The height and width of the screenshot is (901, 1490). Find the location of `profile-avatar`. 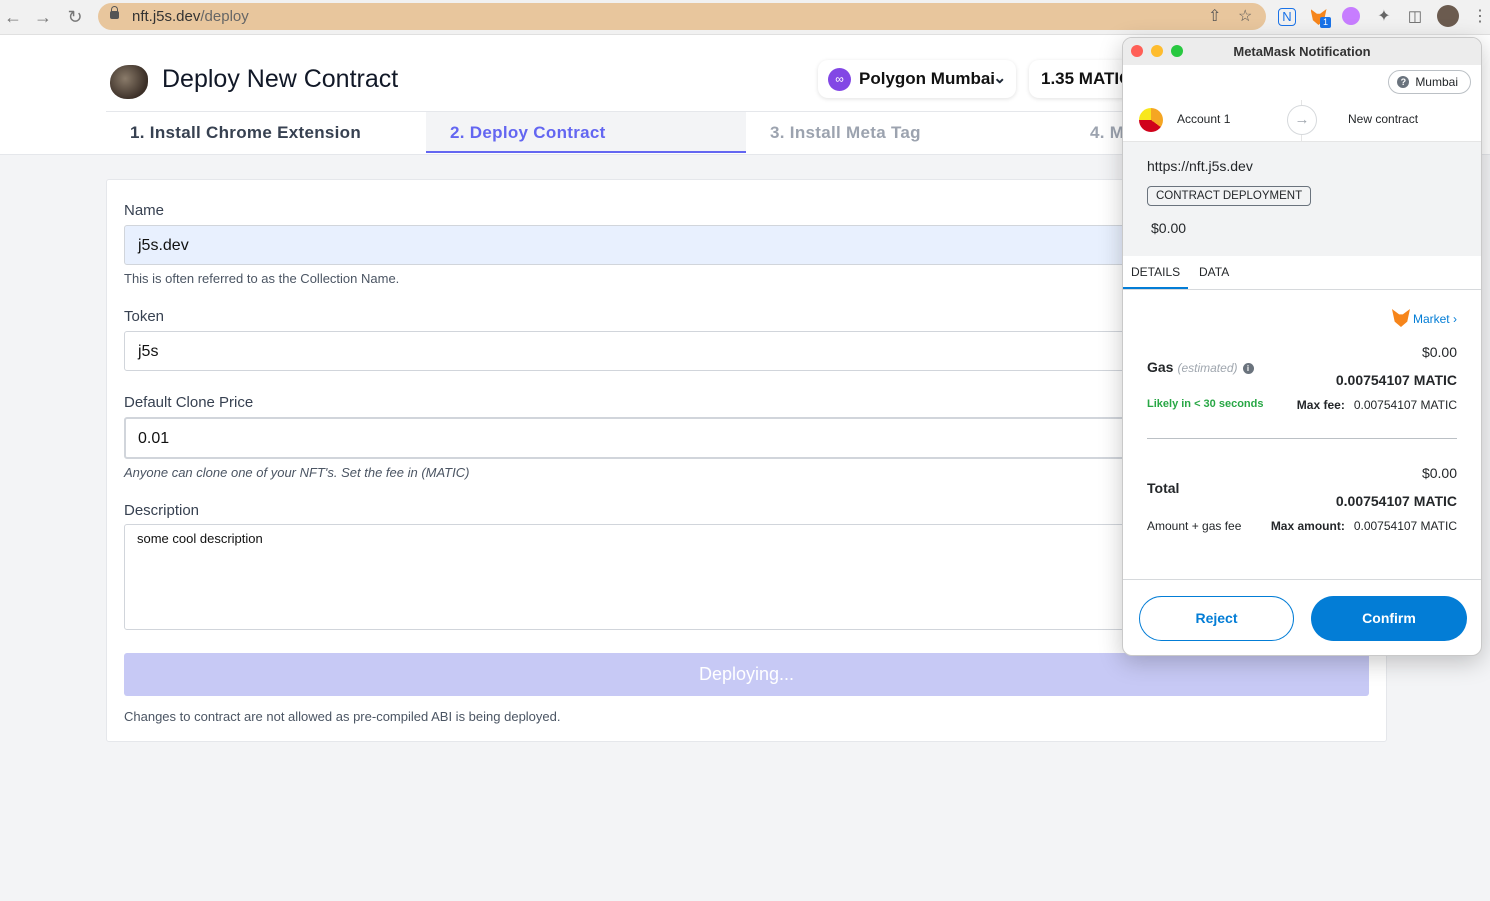

profile-avatar is located at coordinates (1448, 16).